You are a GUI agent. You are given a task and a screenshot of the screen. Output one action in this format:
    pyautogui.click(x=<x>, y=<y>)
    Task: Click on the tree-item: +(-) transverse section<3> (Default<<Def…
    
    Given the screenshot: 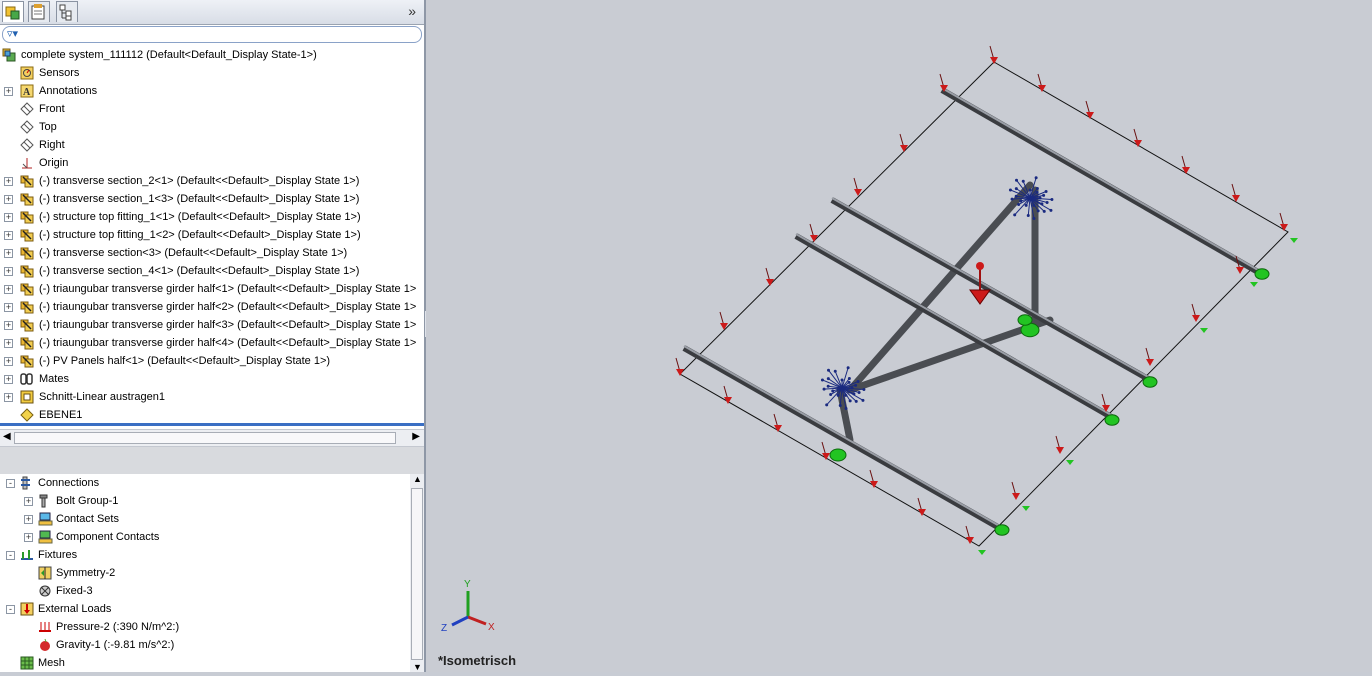 What is the action you would take?
    pyautogui.click(x=212, y=253)
    